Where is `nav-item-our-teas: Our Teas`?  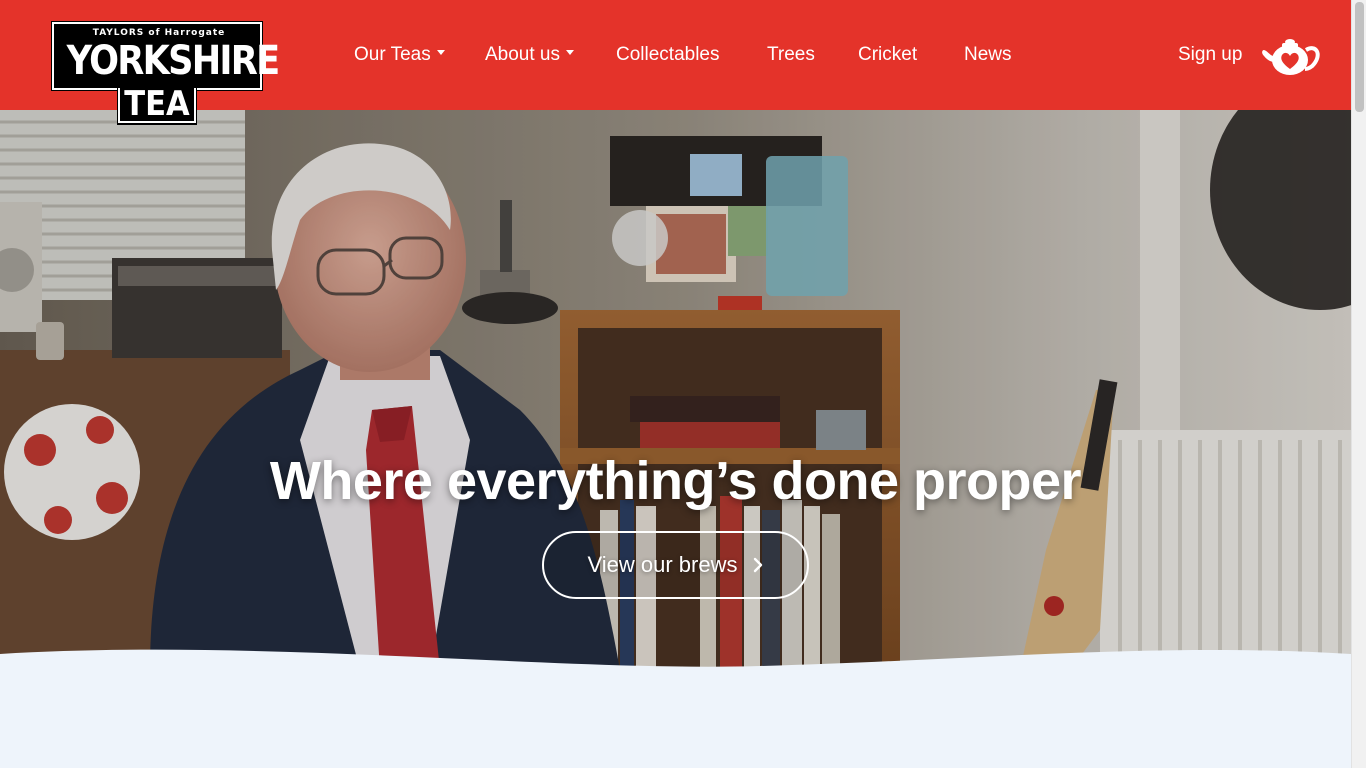
nav-item-our-teas: Our Teas is located at coordinates (399, 55).